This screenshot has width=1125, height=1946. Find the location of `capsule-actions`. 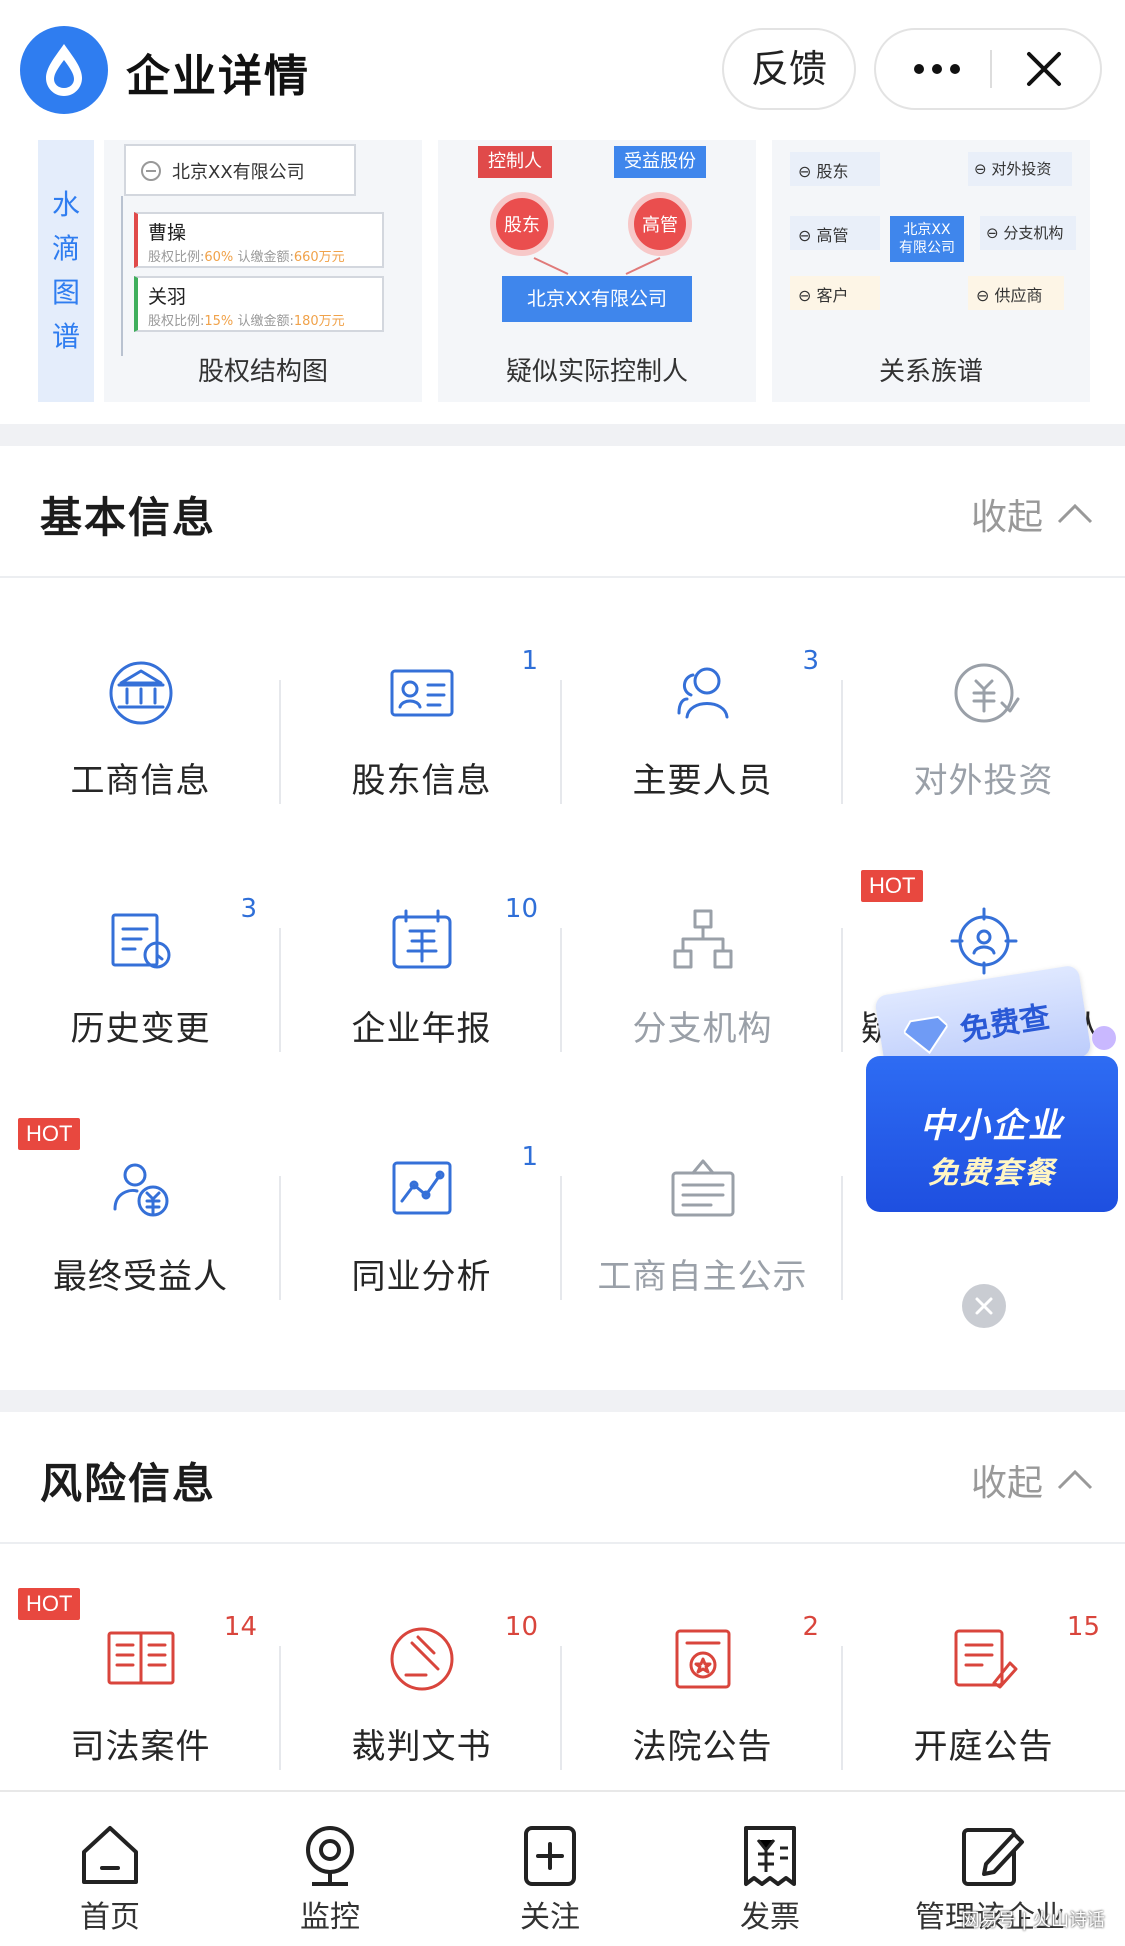

capsule-actions is located at coordinates (988, 69).